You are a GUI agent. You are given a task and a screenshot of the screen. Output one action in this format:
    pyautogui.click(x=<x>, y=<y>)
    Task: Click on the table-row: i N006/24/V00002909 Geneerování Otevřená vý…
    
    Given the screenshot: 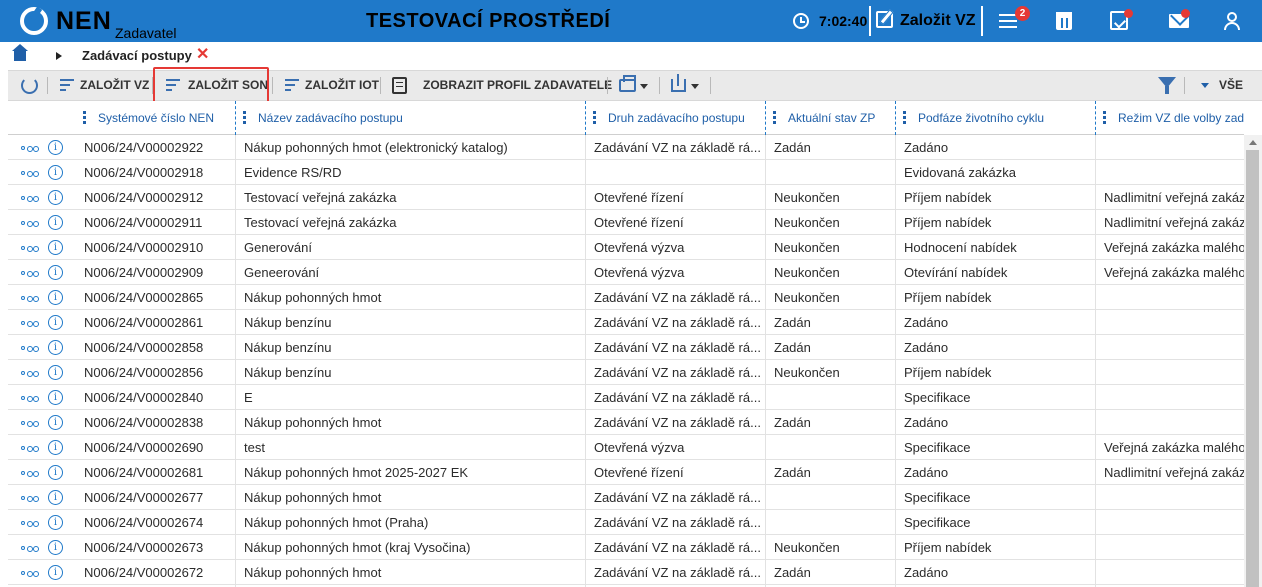 What is the action you would take?
    pyautogui.click(x=626, y=272)
    